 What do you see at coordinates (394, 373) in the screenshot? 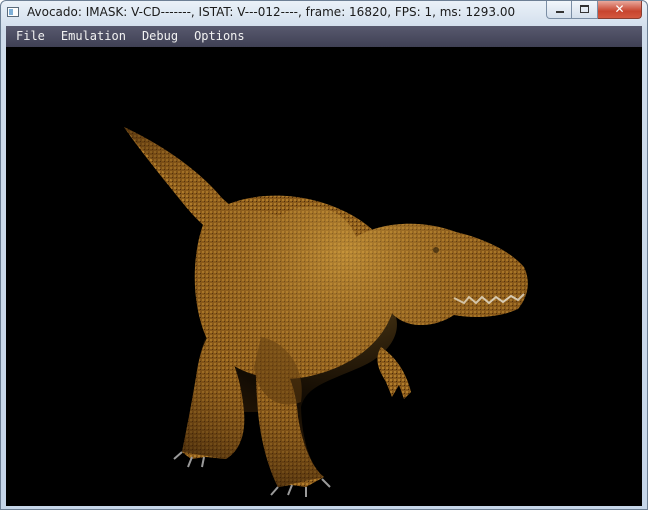
I see `dino-arm` at bounding box center [394, 373].